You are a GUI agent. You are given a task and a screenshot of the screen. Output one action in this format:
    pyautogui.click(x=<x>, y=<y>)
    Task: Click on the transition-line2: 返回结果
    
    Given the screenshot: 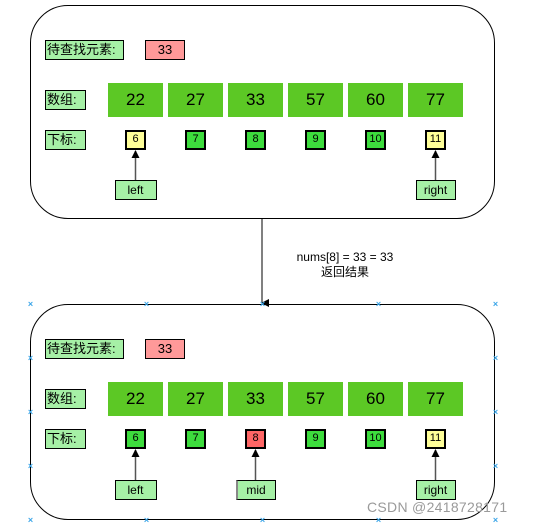 What is the action you would take?
    pyautogui.click(x=344, y=272)
    